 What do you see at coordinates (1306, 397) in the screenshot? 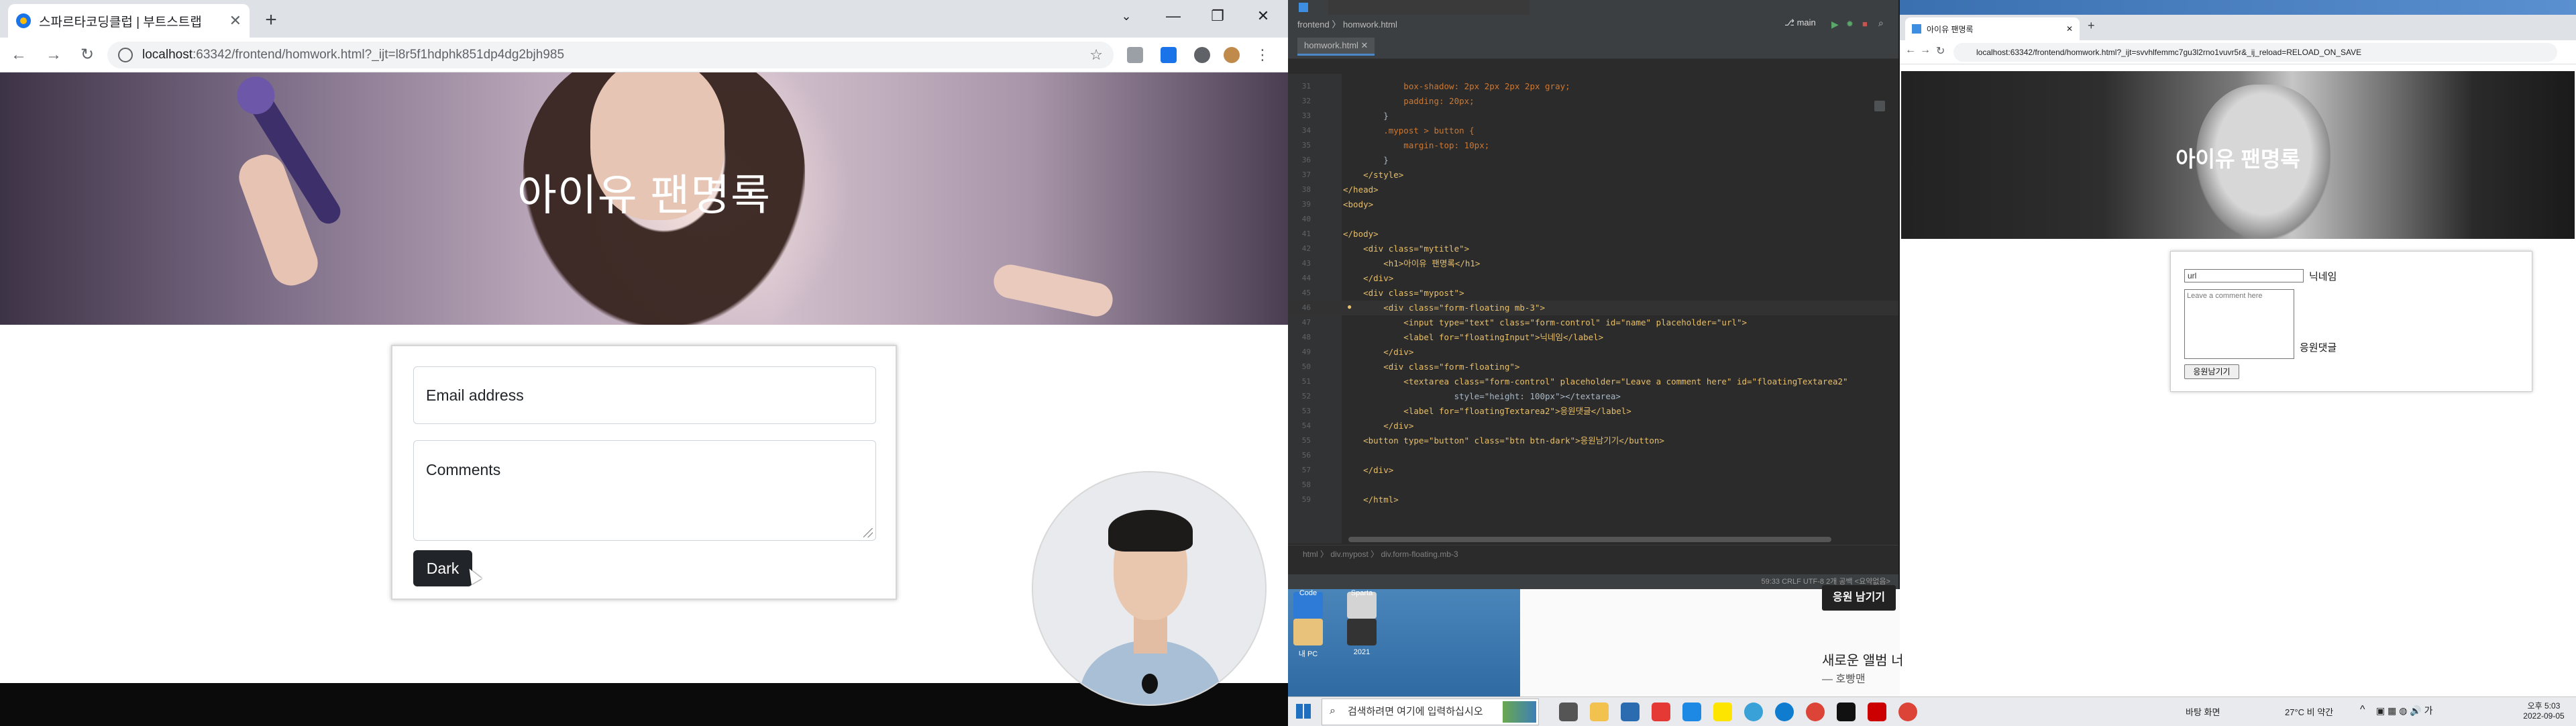
I see `ide-line-number: 52` at bounding box center [1306, 397].